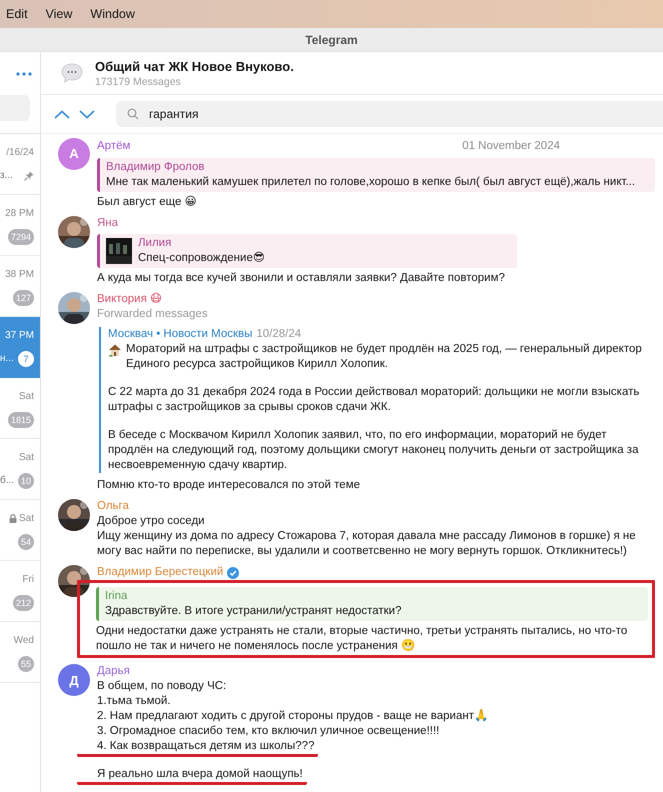  I want to click on message-text: В общем, по поводу ЧС:, so click(162, 686).